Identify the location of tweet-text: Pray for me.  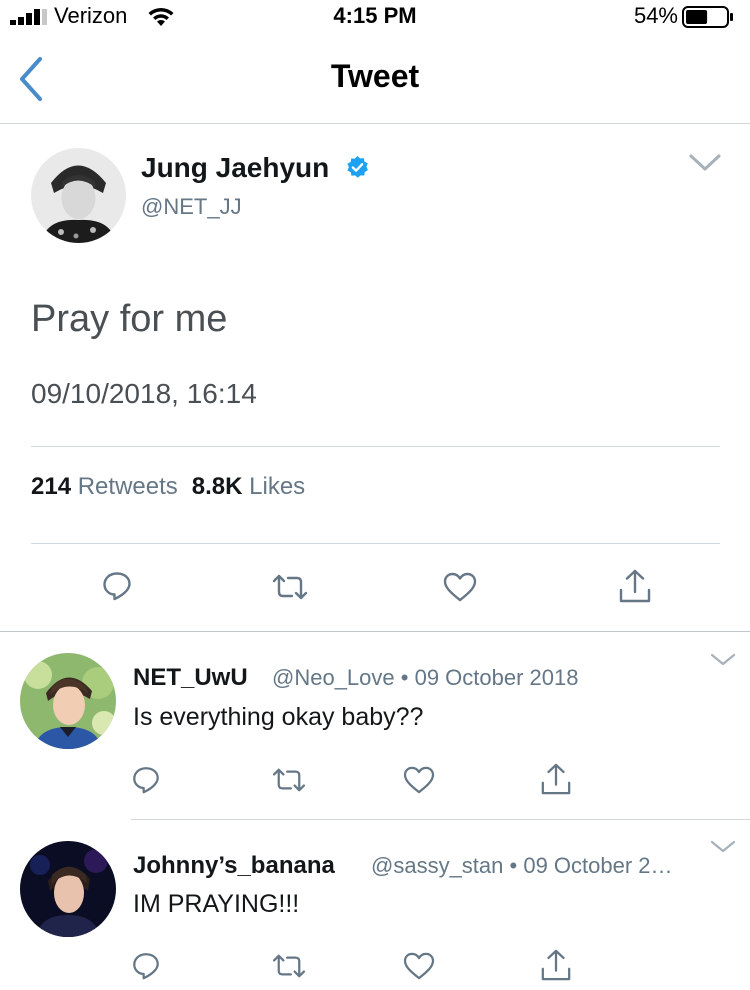
(129, 319).